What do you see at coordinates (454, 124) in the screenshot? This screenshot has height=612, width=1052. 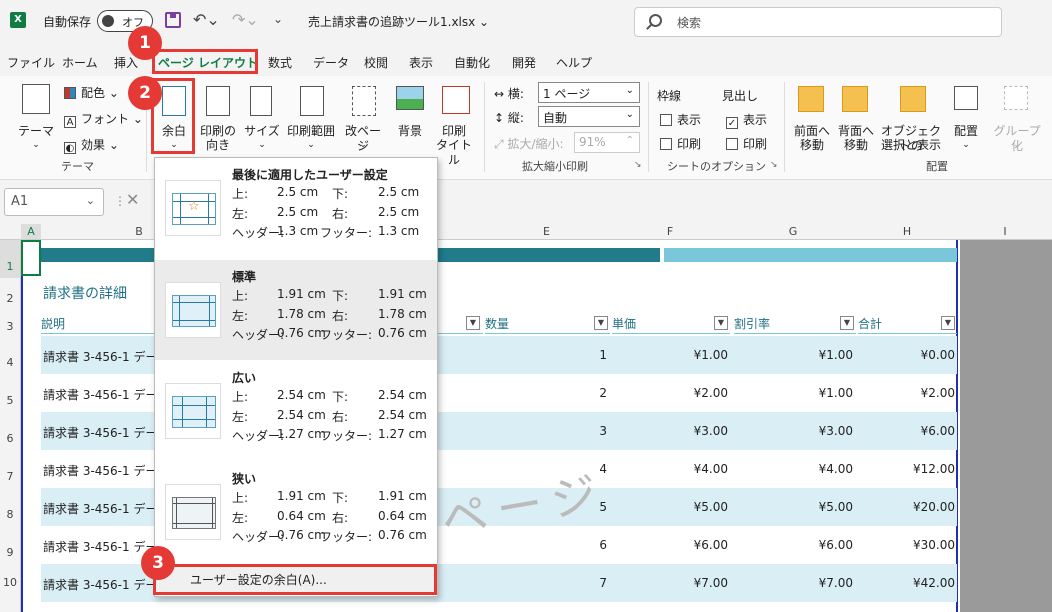 I see `print-titles-button: 印刷 タイトル` at bounding box center [454, 124].